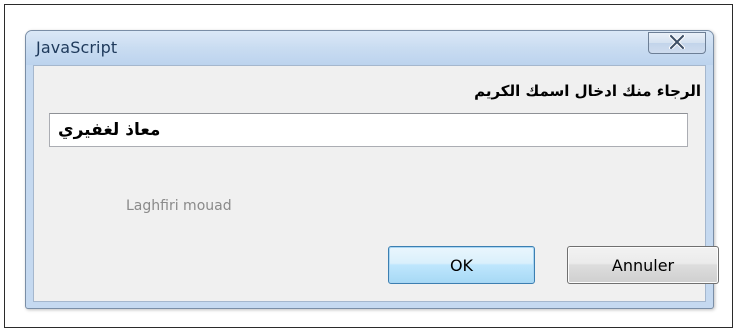  I want to click on cancel-button-label: Annuler, so click(643, 265).